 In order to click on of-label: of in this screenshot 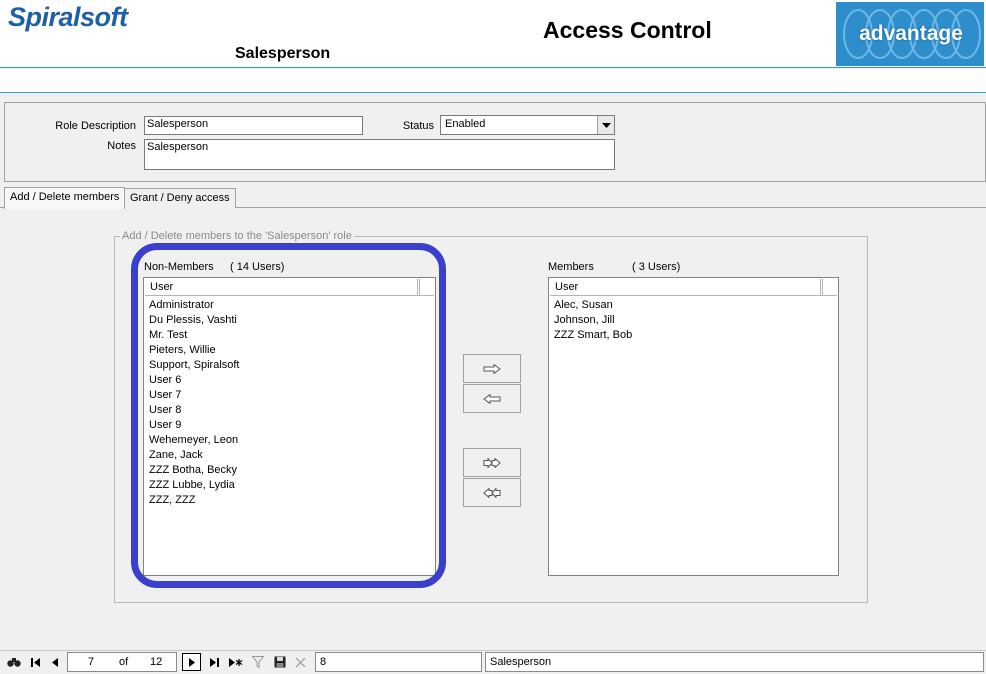, I will do `click(124, 662)`.